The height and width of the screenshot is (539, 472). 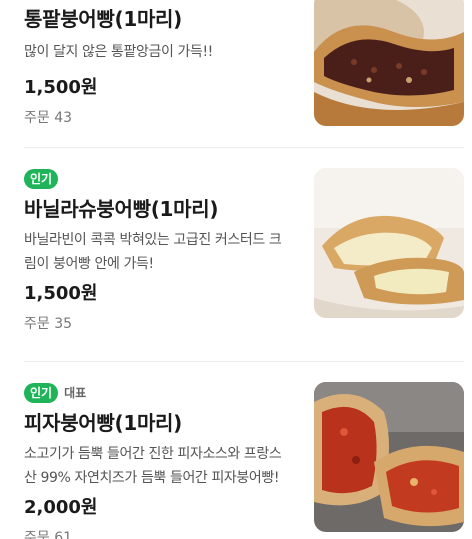 What do you see at coordinates (48, 534) in the screenshot?
I see `menu-item-order-count: 주문 61` at bounding box center [48, 534].